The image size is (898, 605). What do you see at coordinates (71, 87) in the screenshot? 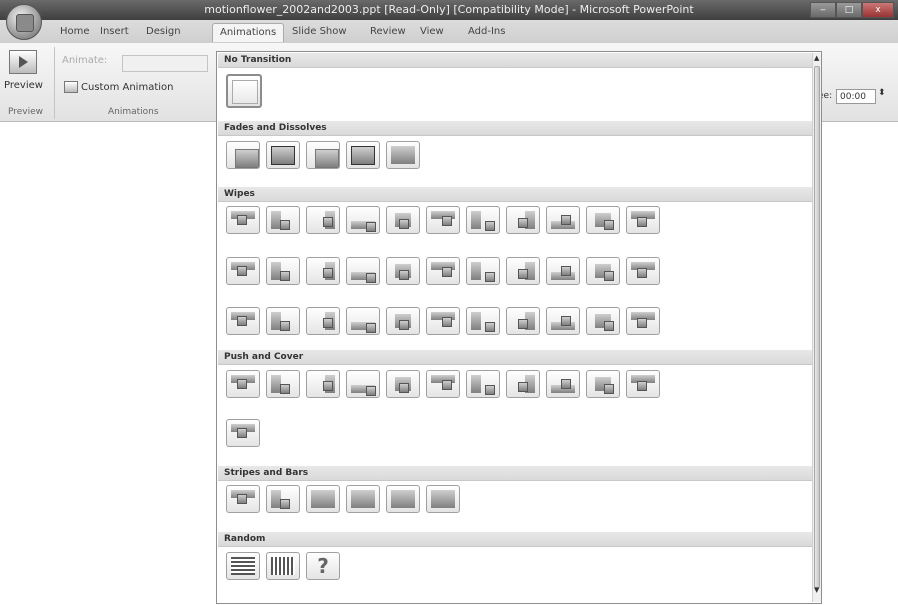
I see `custom-animation-icon` at bounding box center [71, 87].